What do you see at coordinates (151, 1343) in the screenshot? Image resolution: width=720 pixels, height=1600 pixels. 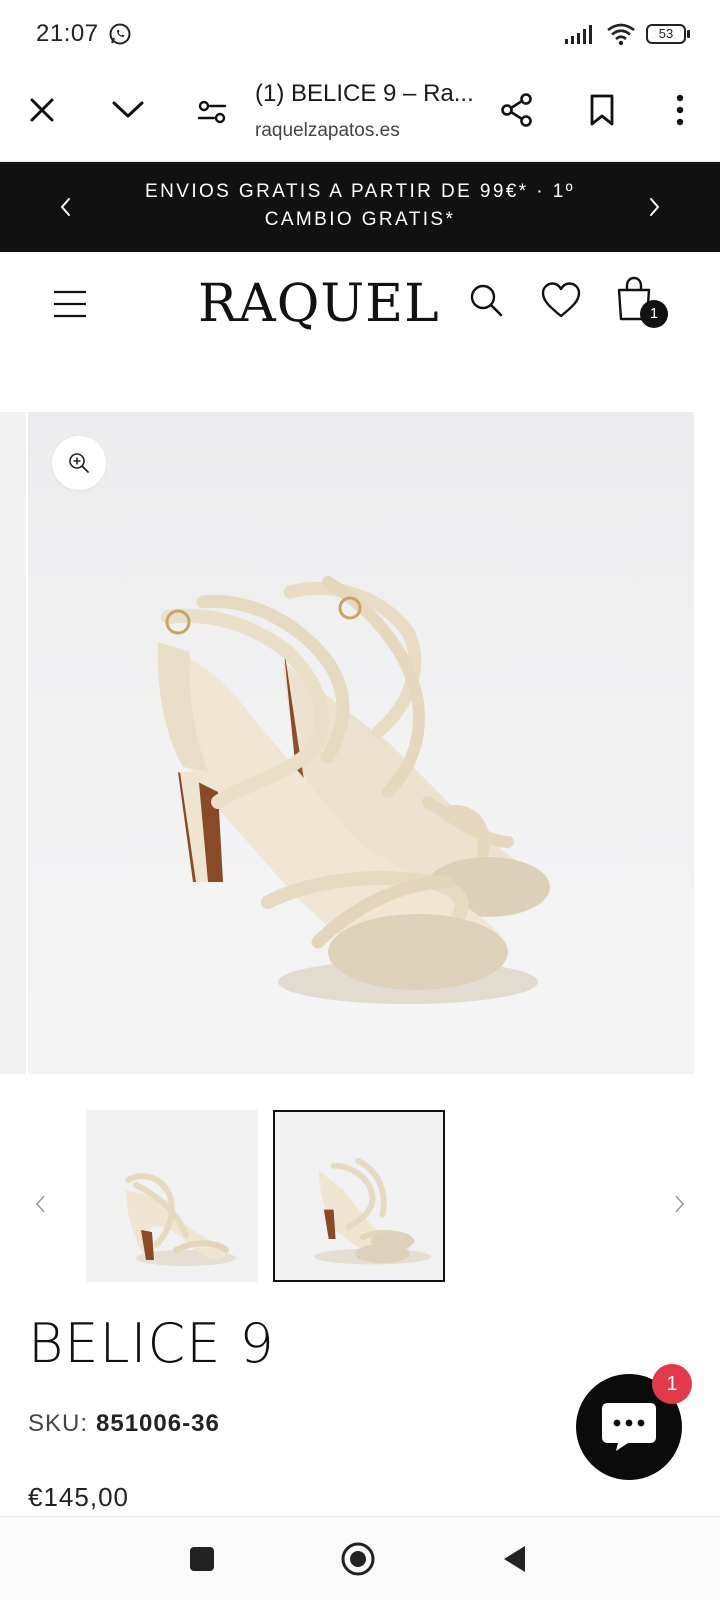 I see `product-title: BELICE 9` at bounding box center [151, 1343].